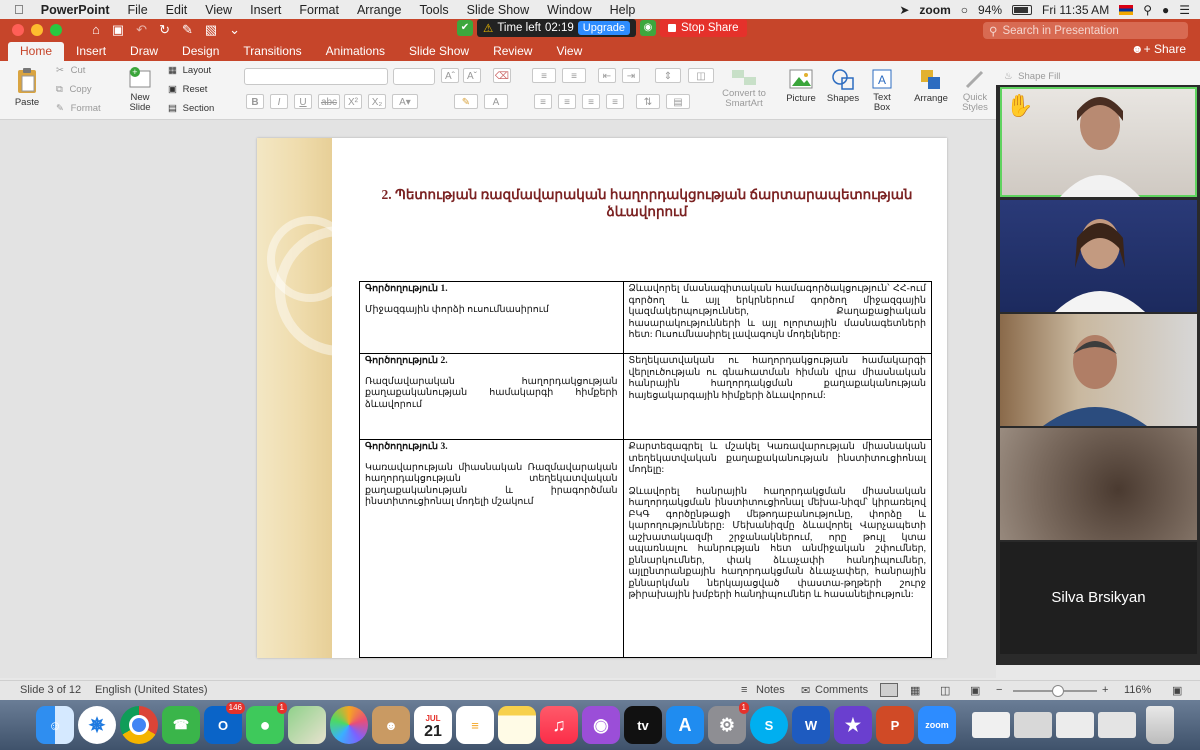 This screenshot has height=750, width=1200. What do you see at coordinates (37, 30) in the screenshot?
I see `minimize-window-button` at bounding box center [37, 30].